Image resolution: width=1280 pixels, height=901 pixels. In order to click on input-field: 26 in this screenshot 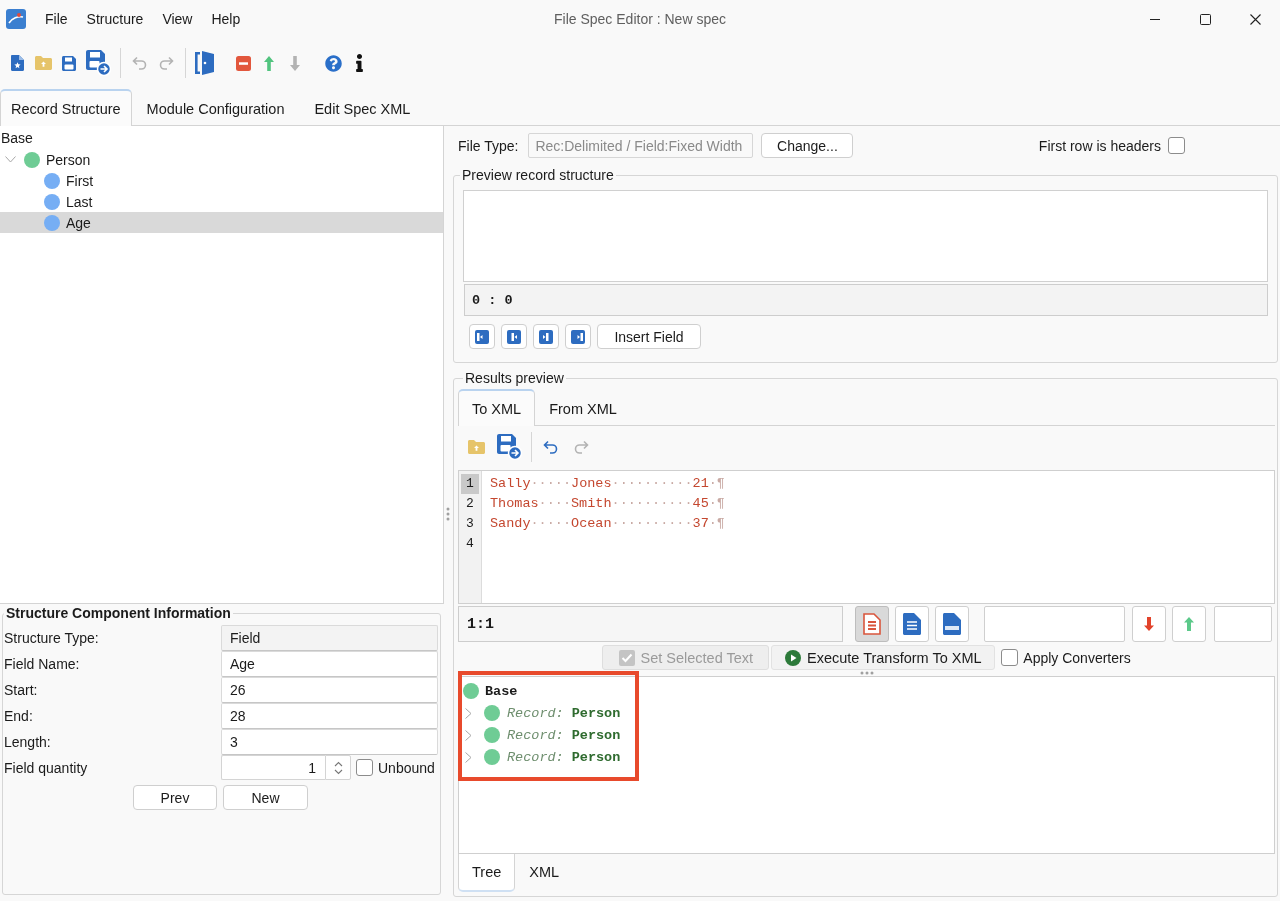, I will do `click(329, 690)`.